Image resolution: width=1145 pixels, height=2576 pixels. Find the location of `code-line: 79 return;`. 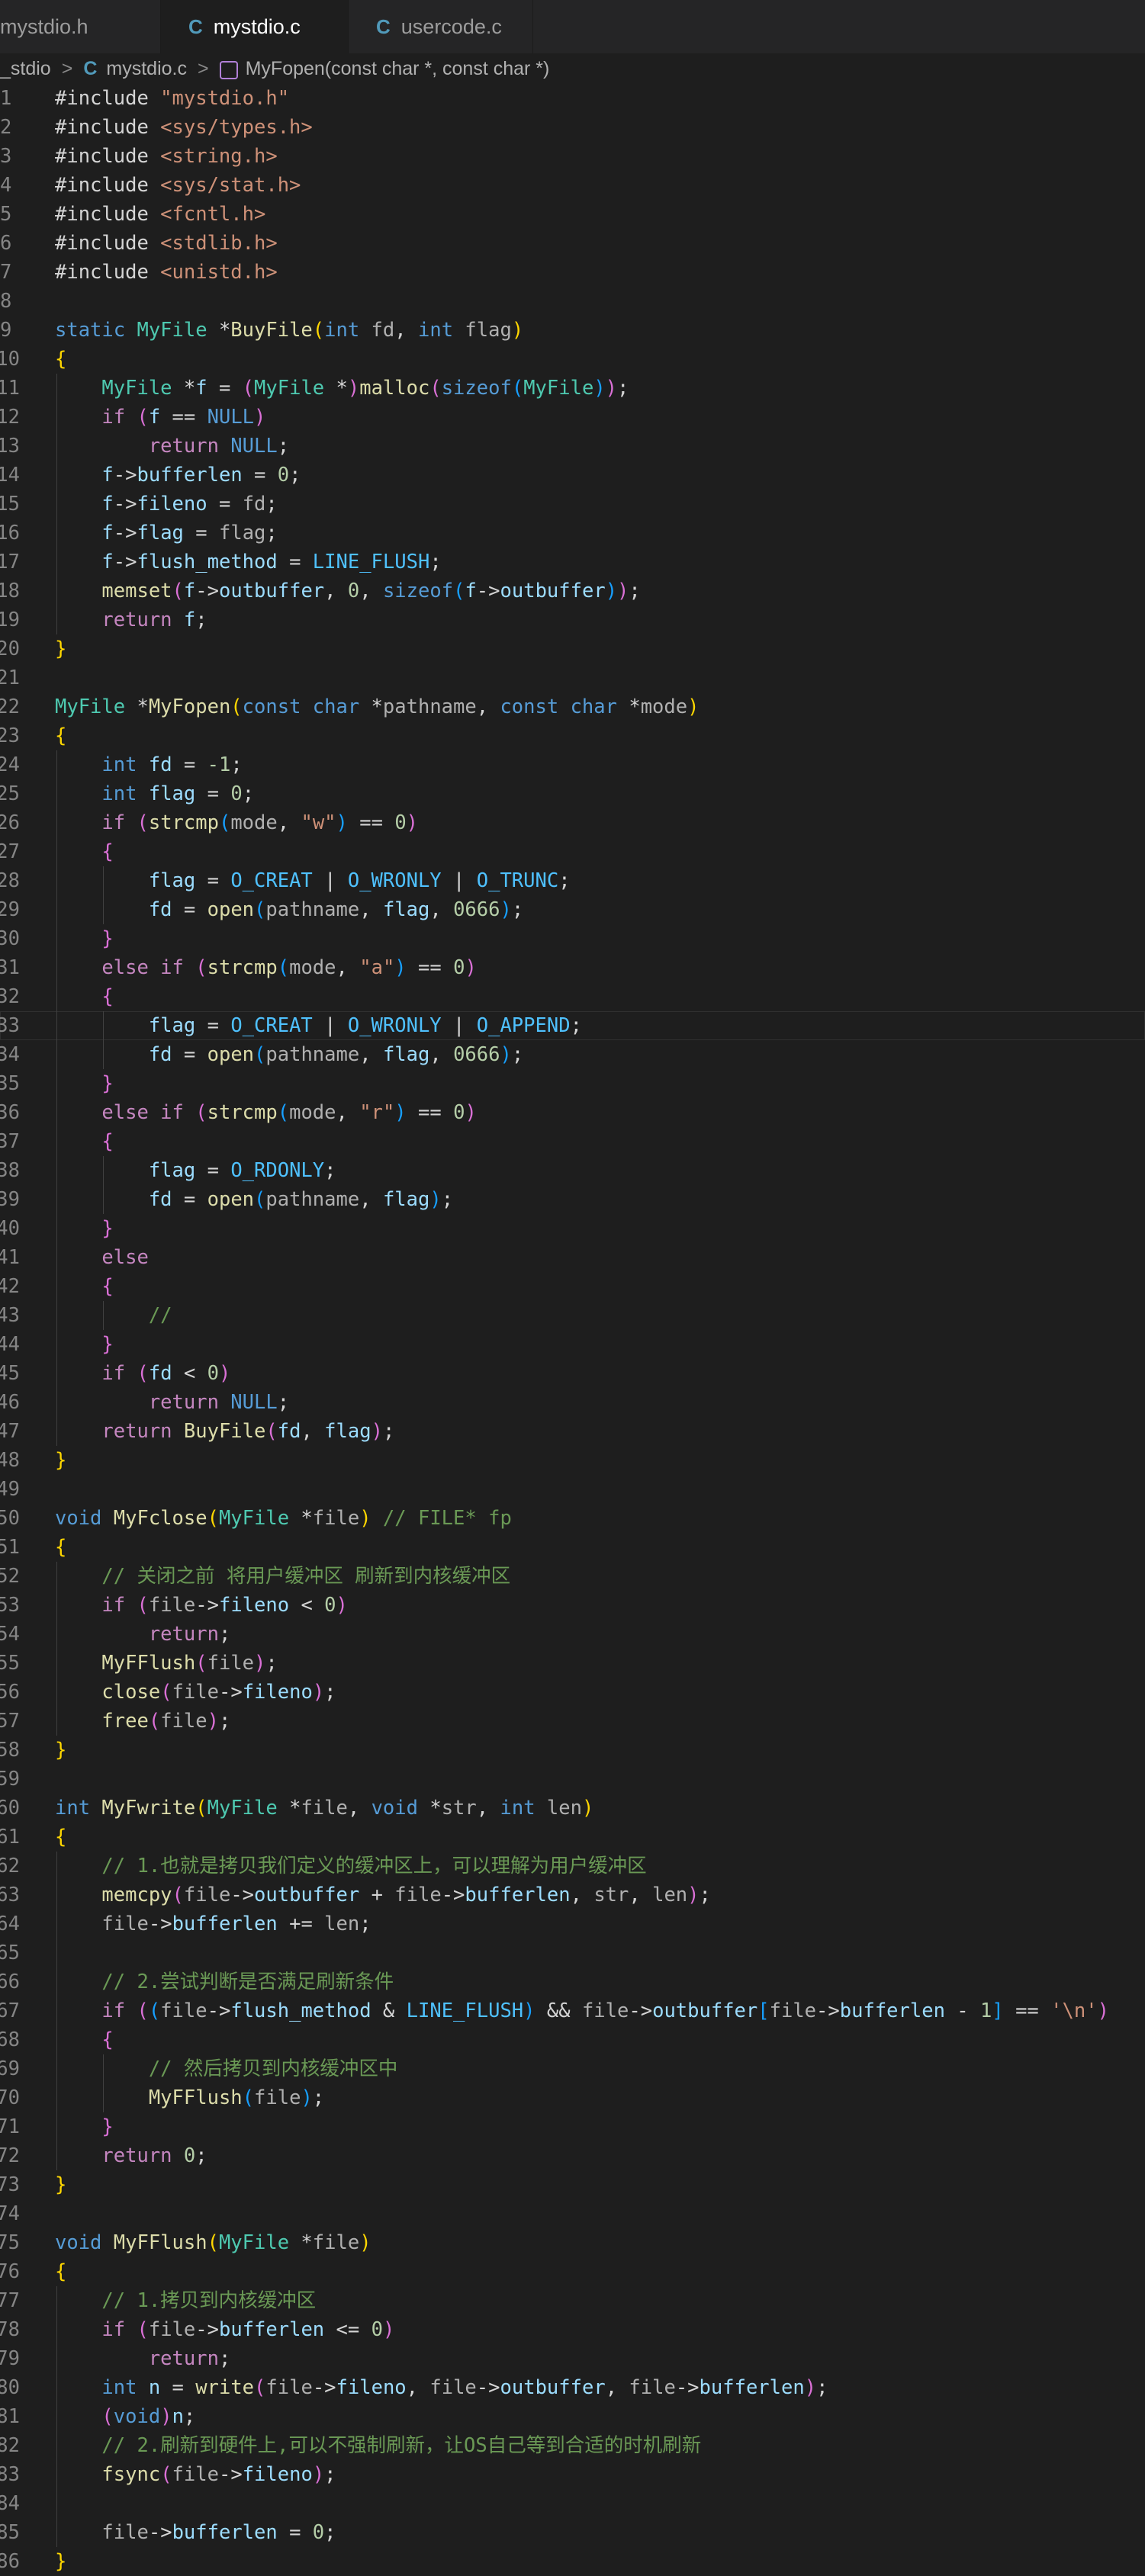

code-line: 79 return; is located at coordinates (572, 2358).